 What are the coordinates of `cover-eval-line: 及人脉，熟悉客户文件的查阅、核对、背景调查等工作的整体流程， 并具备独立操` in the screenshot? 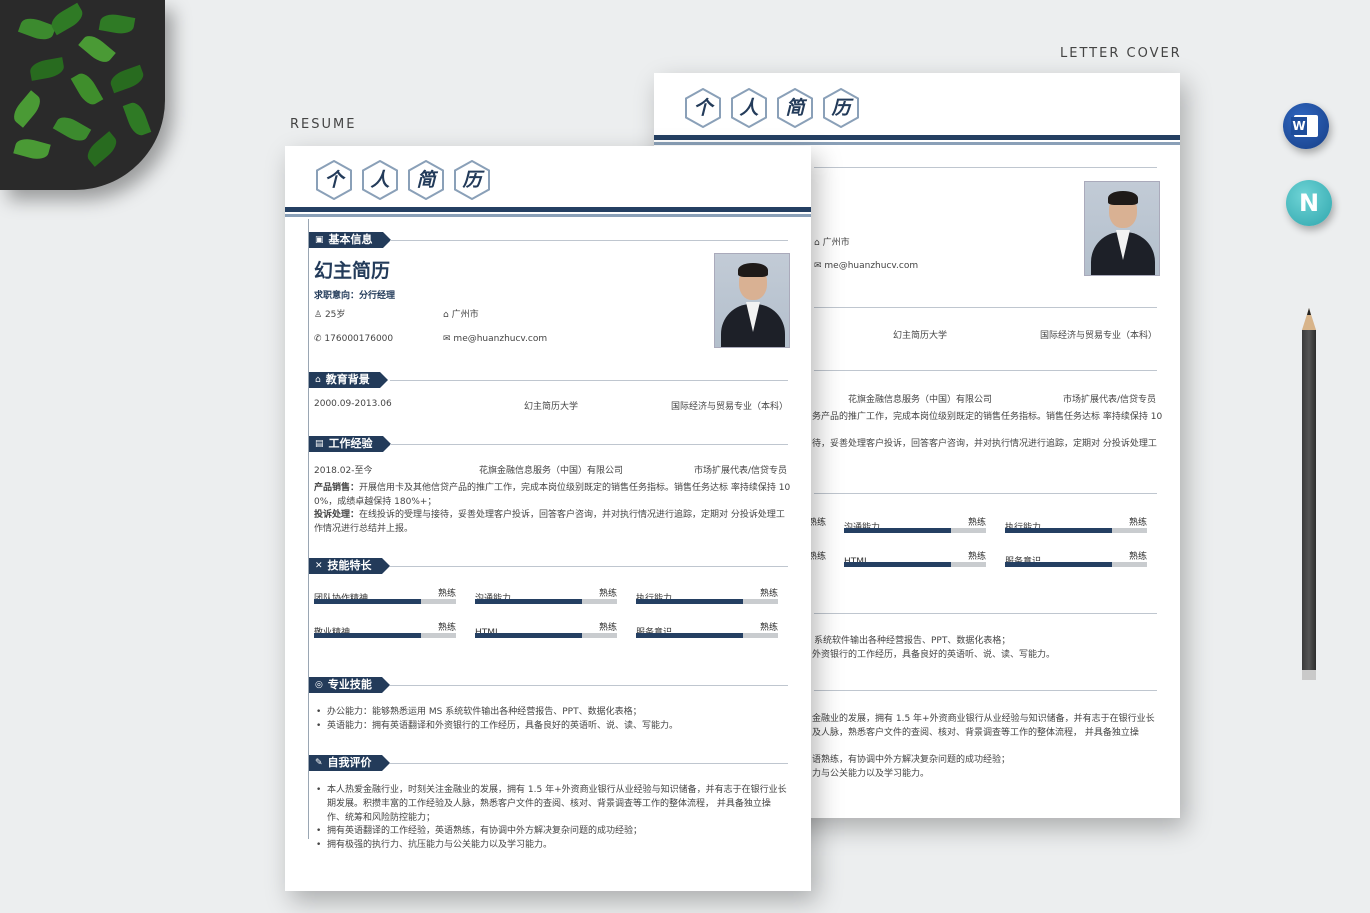 It's located at (975, 733).